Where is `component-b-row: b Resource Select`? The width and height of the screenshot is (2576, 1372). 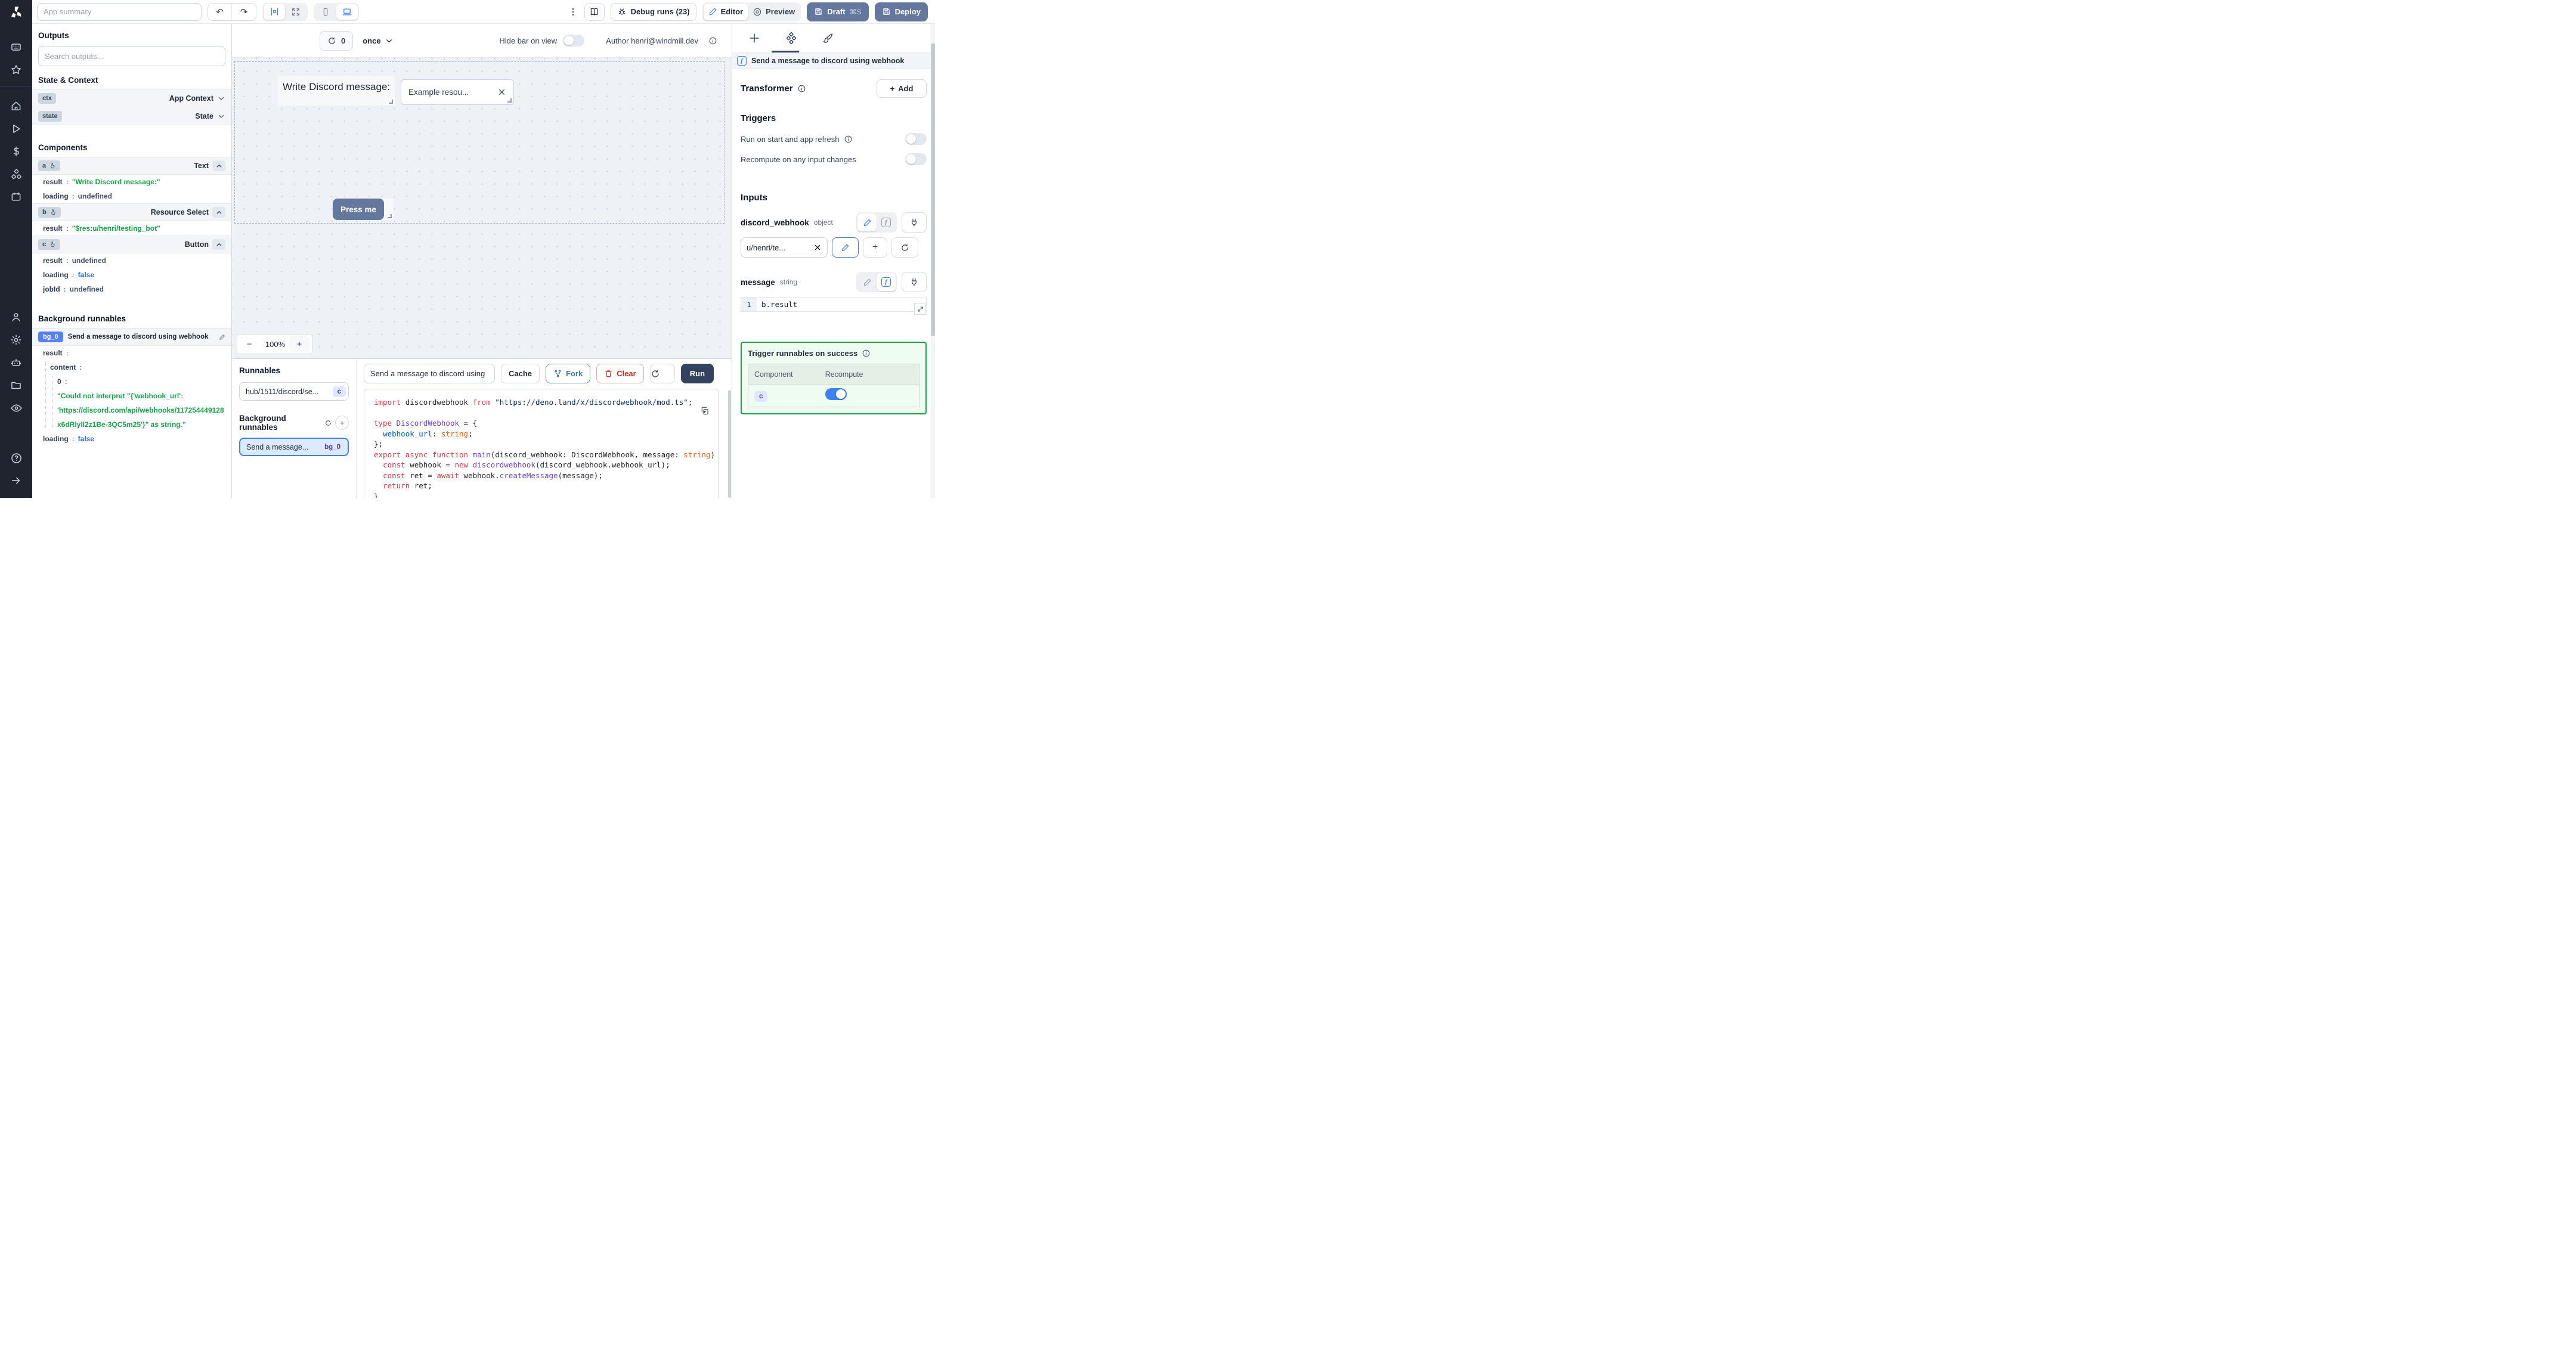 component-b-row: b Resource Select is located at coordinates (132, 212).